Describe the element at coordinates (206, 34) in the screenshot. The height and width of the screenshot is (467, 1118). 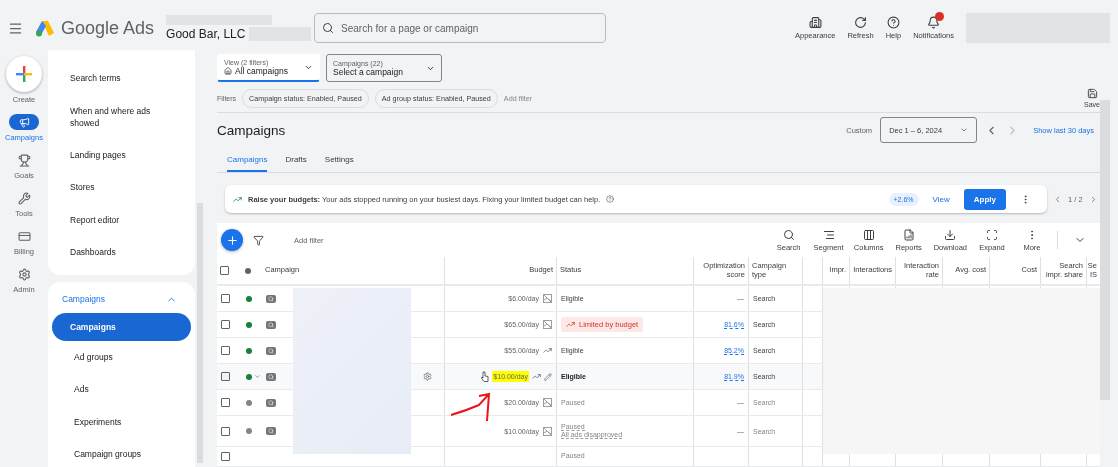
I see `account-name: Good Bar, LLC` at that location.